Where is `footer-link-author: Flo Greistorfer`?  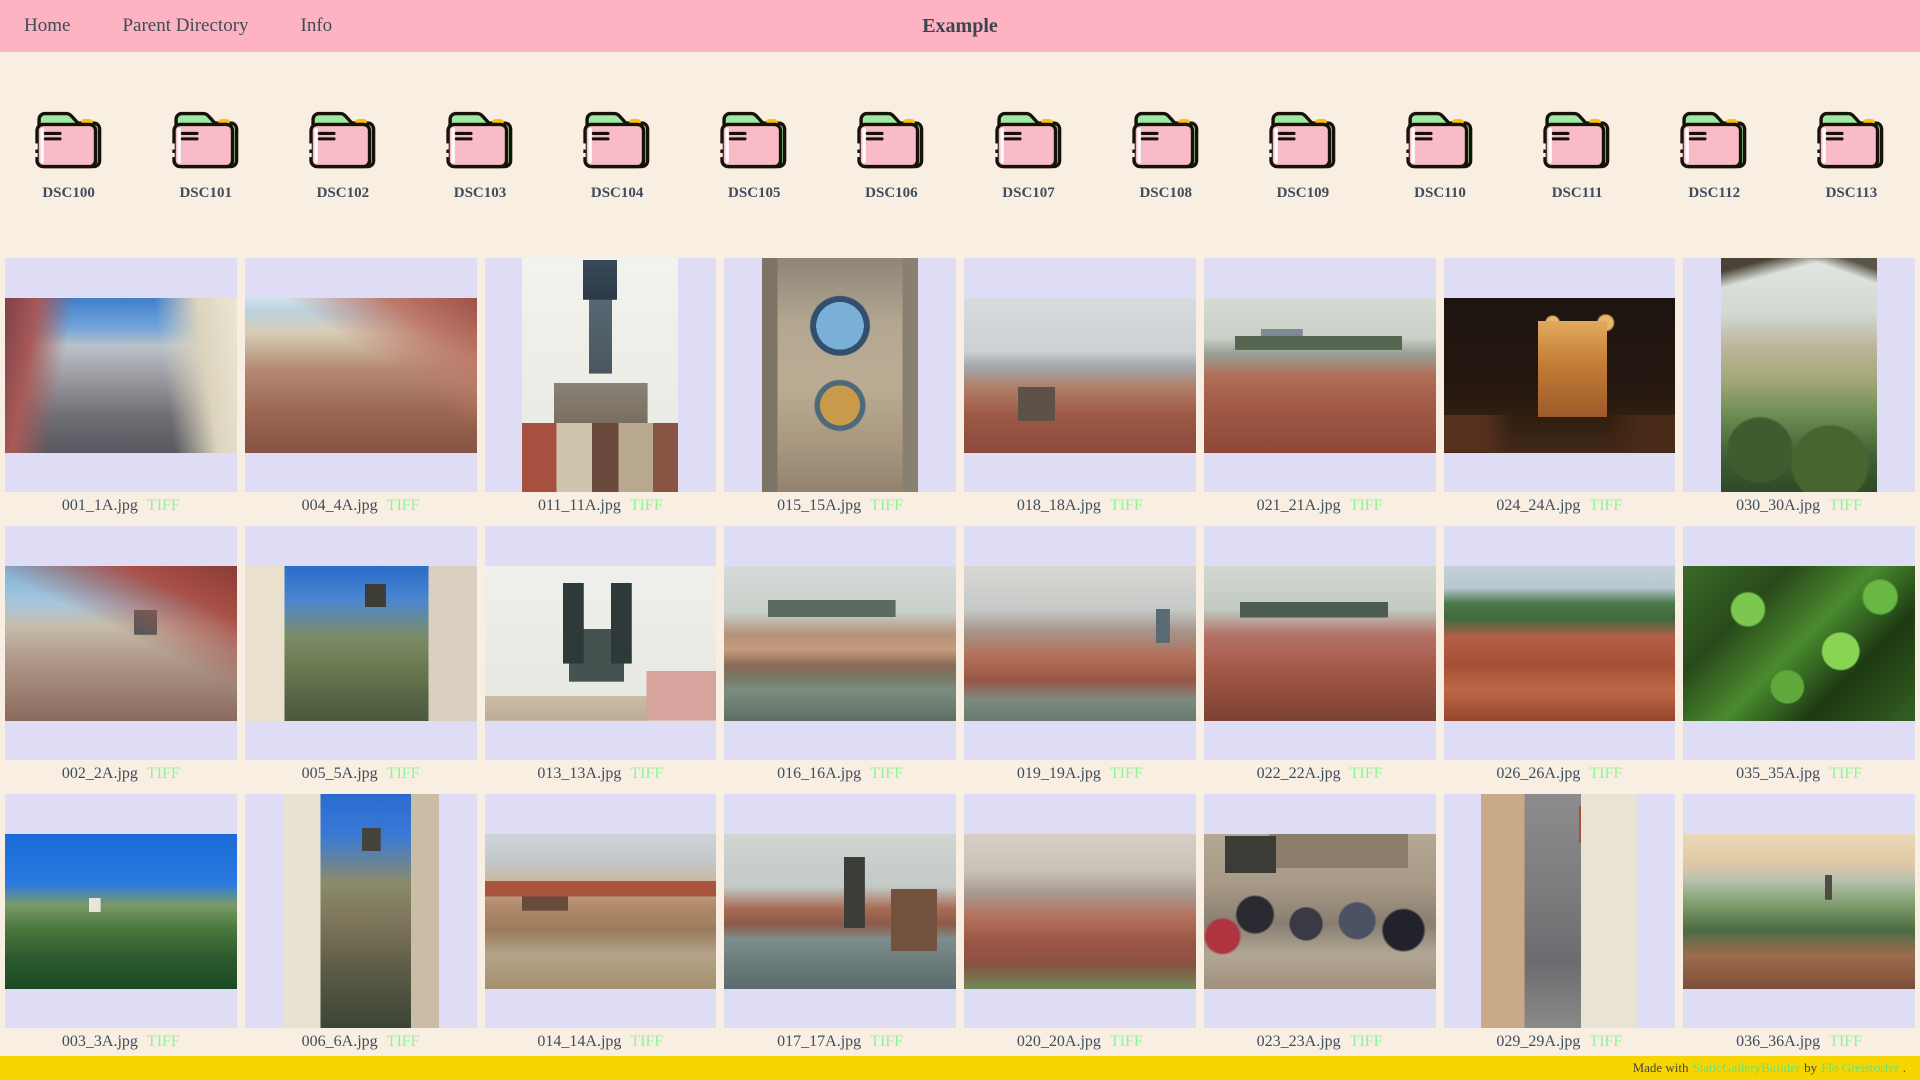 footer-link-author: Flo Greistorfer is located at coordinates (1860, 1068).